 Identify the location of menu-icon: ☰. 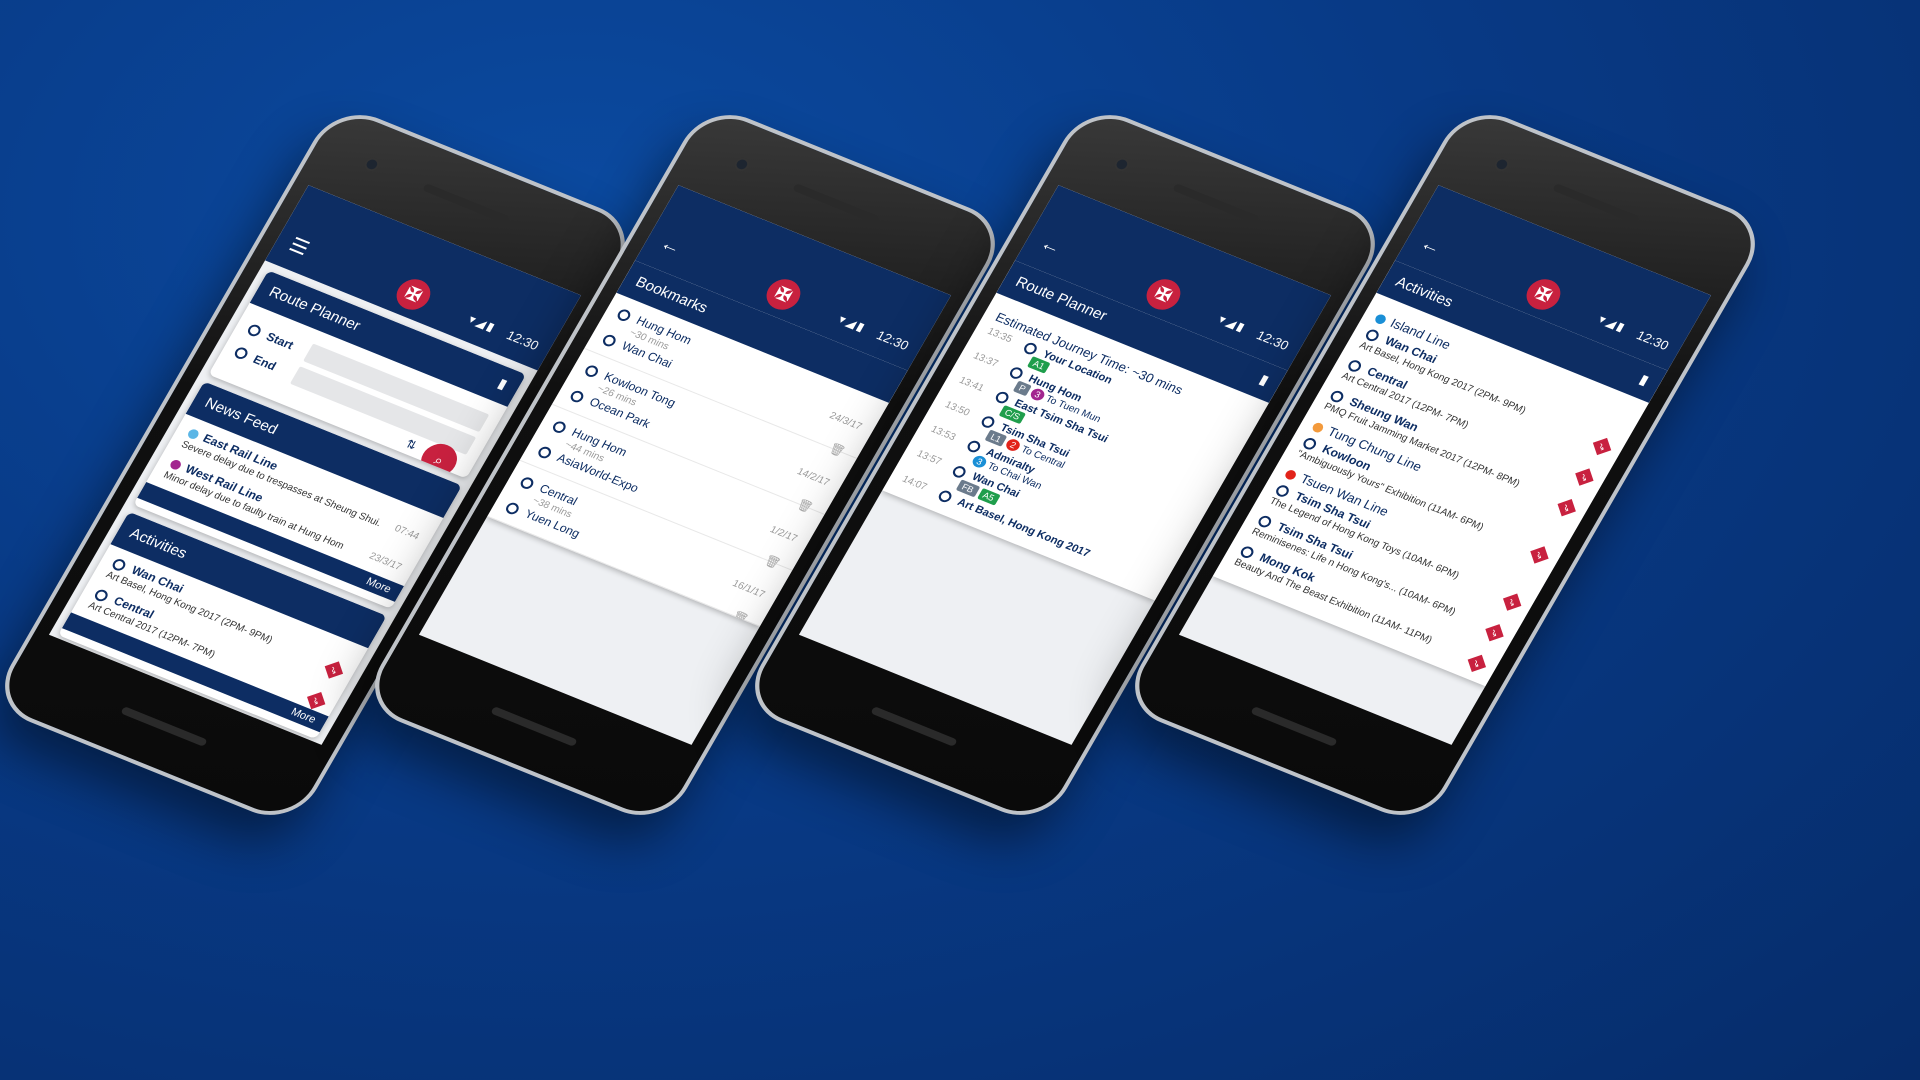
(299, 246).